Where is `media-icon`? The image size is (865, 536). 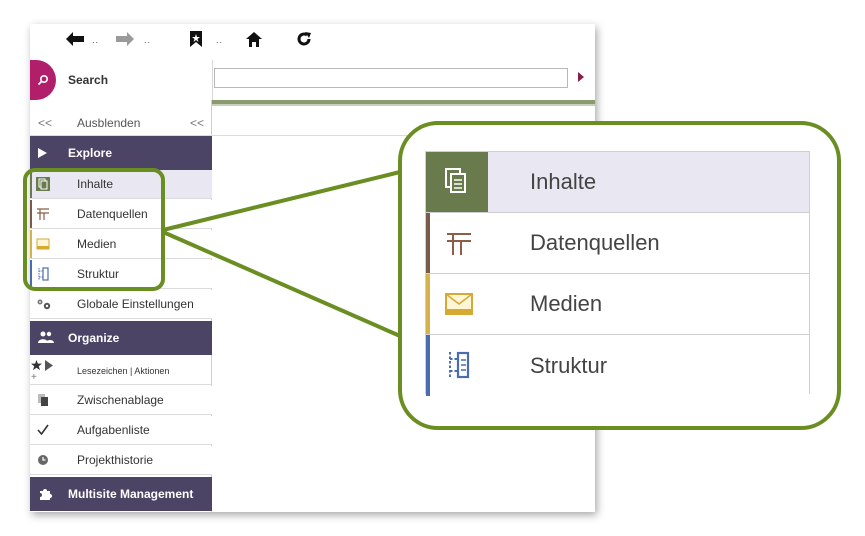
media-icon is located at coordinates (459, 304).